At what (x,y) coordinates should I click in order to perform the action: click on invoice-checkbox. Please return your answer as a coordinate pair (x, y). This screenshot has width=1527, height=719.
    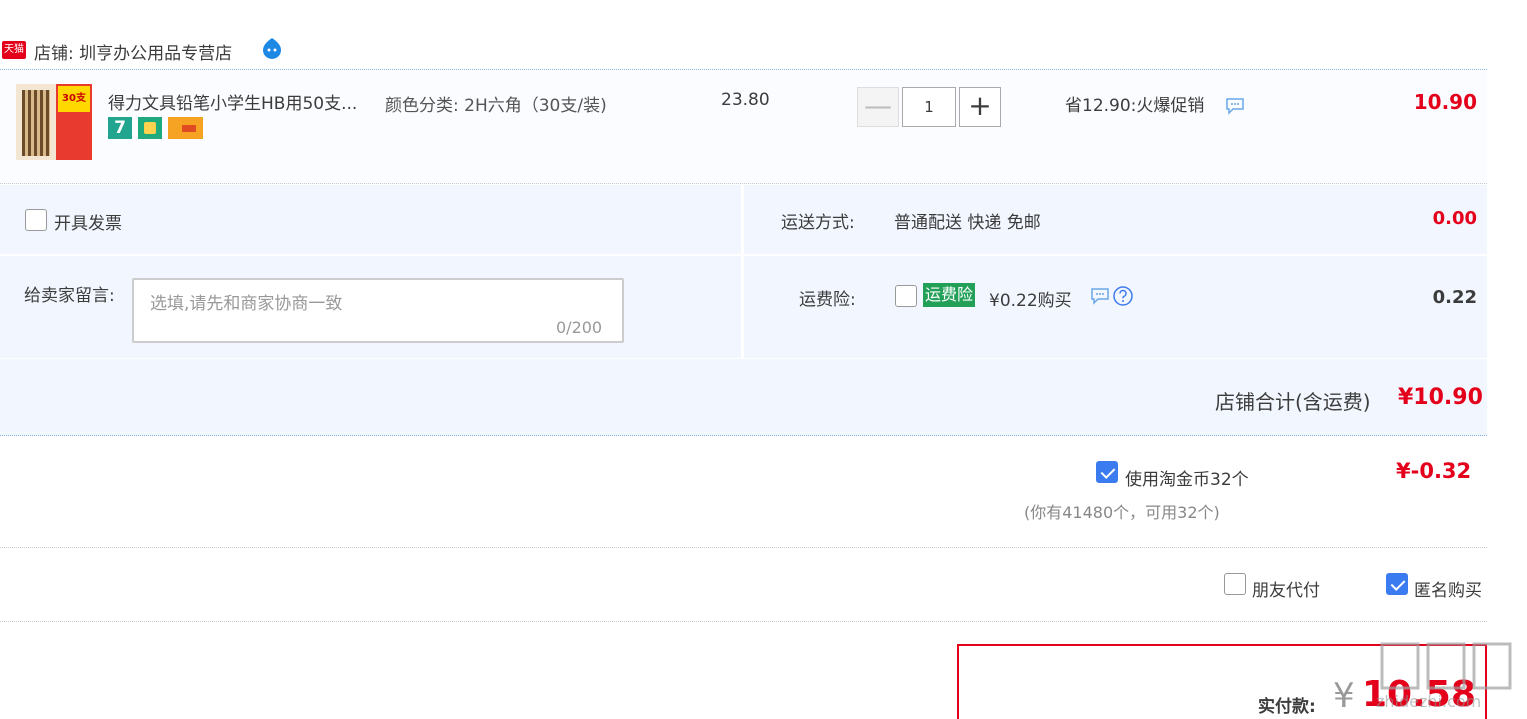
    Looking at the image, I should click on (36, 220).